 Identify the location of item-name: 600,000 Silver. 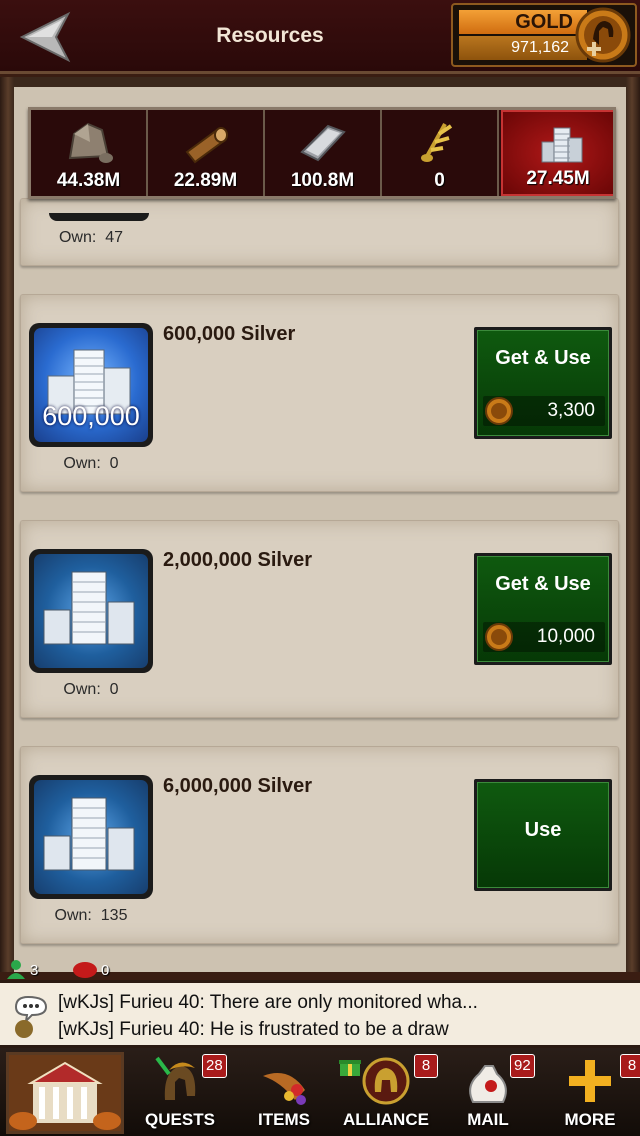
(229, 334).